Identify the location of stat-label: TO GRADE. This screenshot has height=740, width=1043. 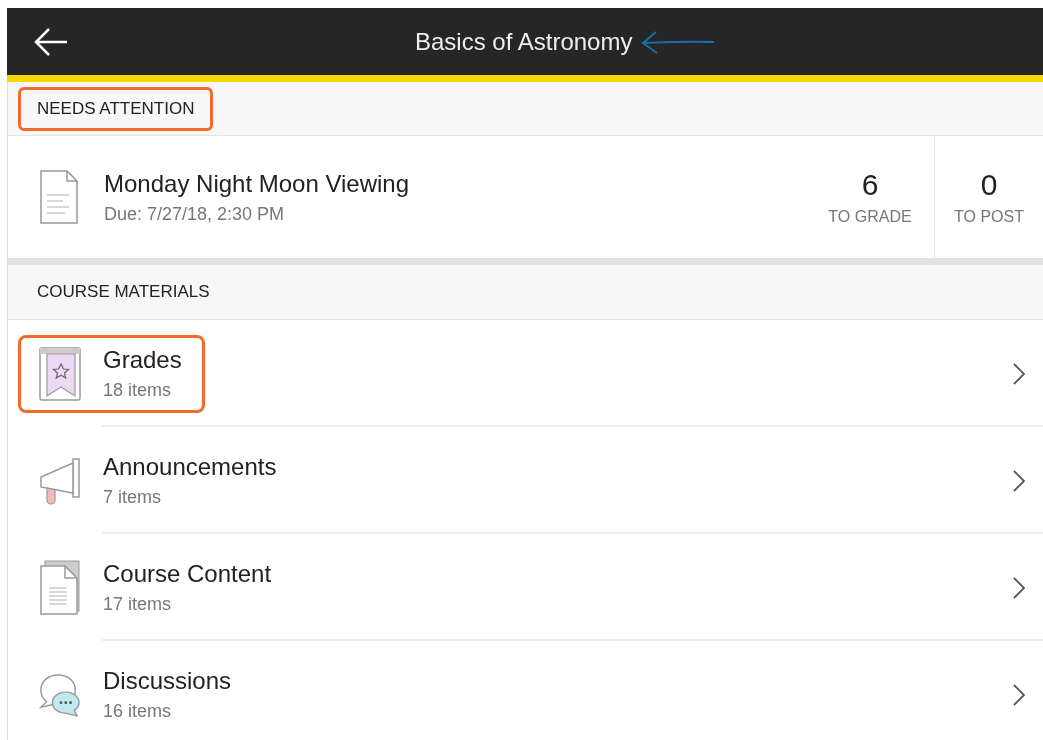
(870, 217).